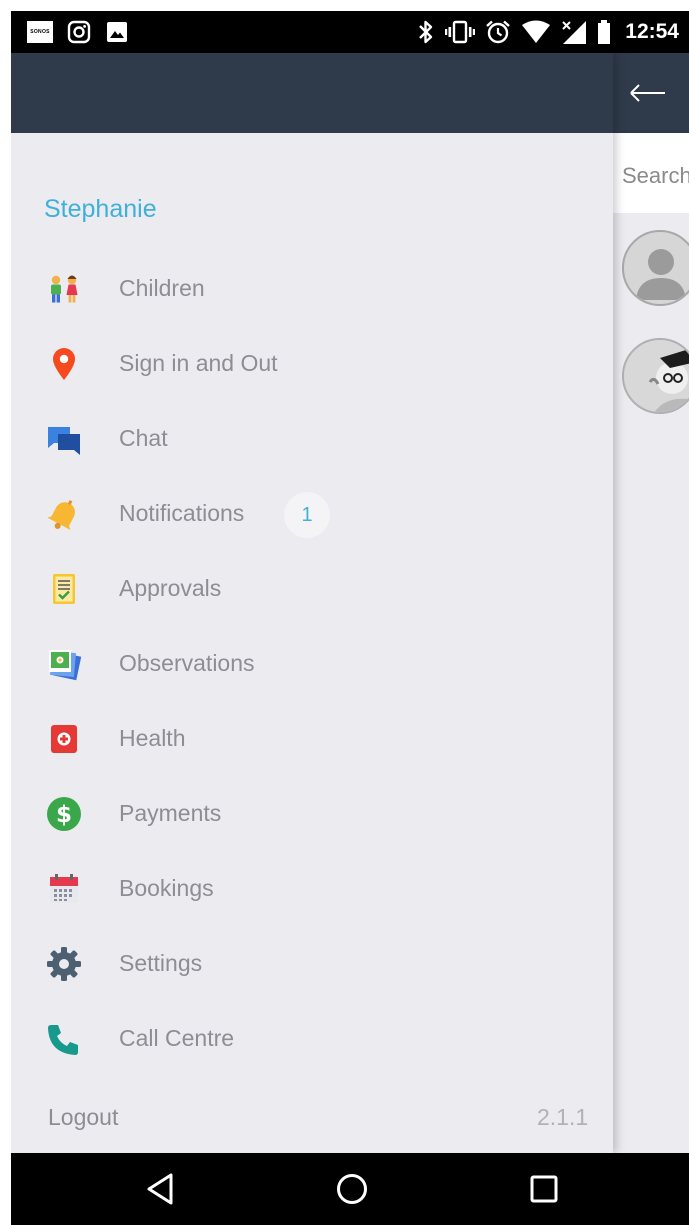  What do you see at coordinates (64, 289) in the screenshot?
I see `children-icon` at bounding box center [64, 289].